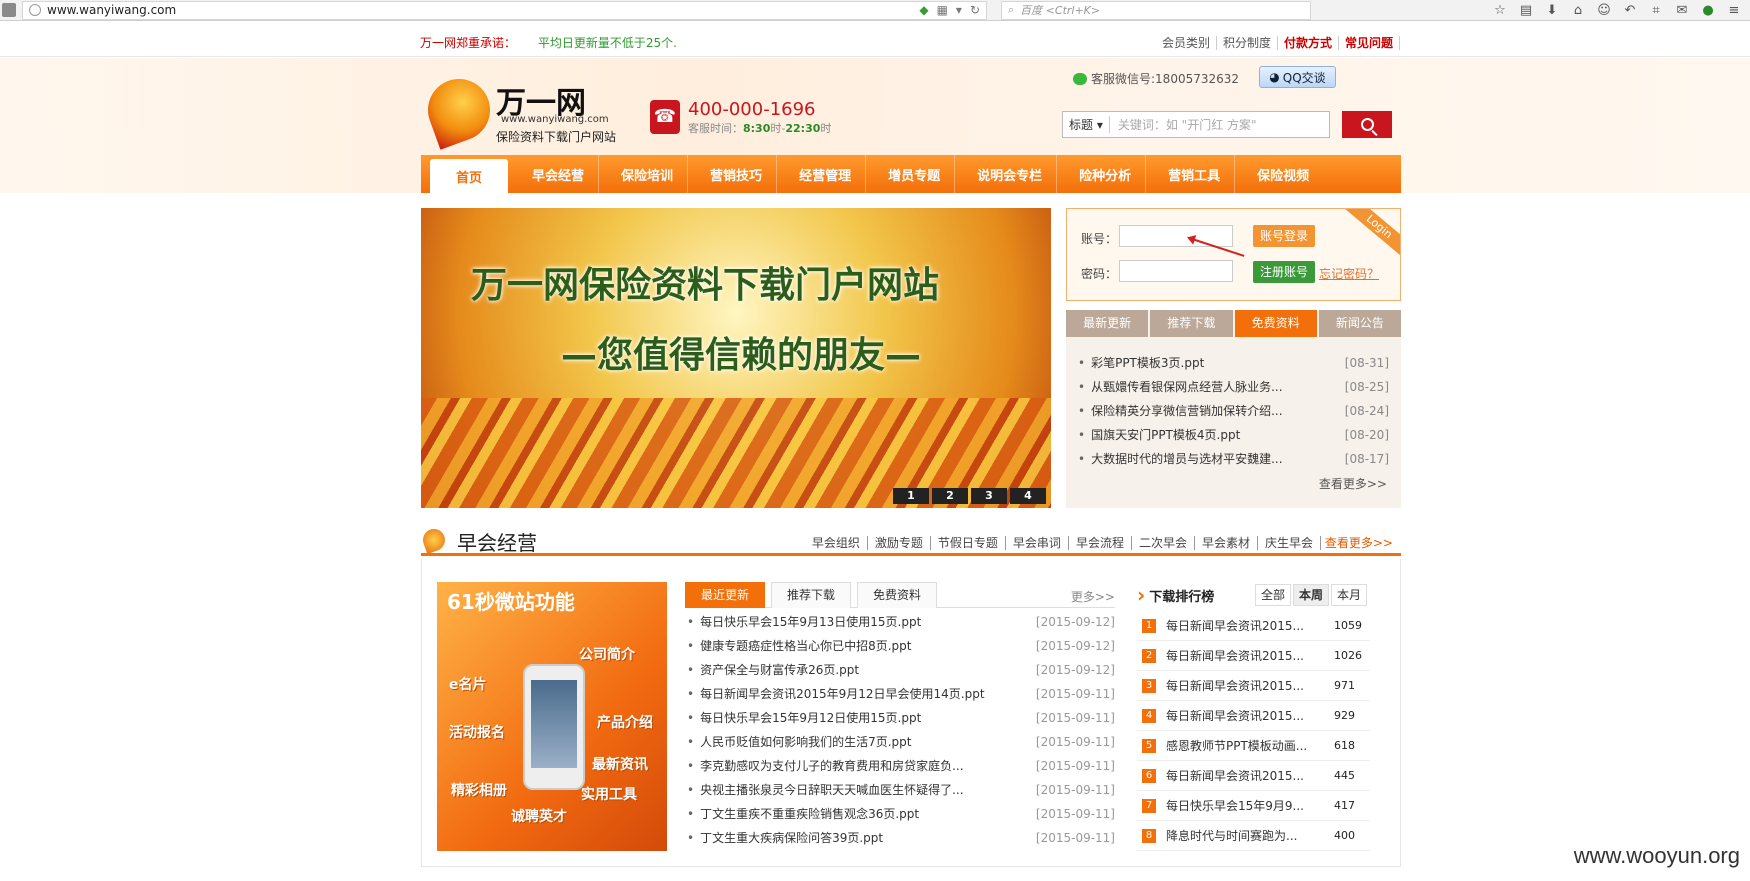  What do you see at coordinates (1163, 543) in the screenshot?
I see `section-link: 二次早会` at bounding box center [1163, 543].